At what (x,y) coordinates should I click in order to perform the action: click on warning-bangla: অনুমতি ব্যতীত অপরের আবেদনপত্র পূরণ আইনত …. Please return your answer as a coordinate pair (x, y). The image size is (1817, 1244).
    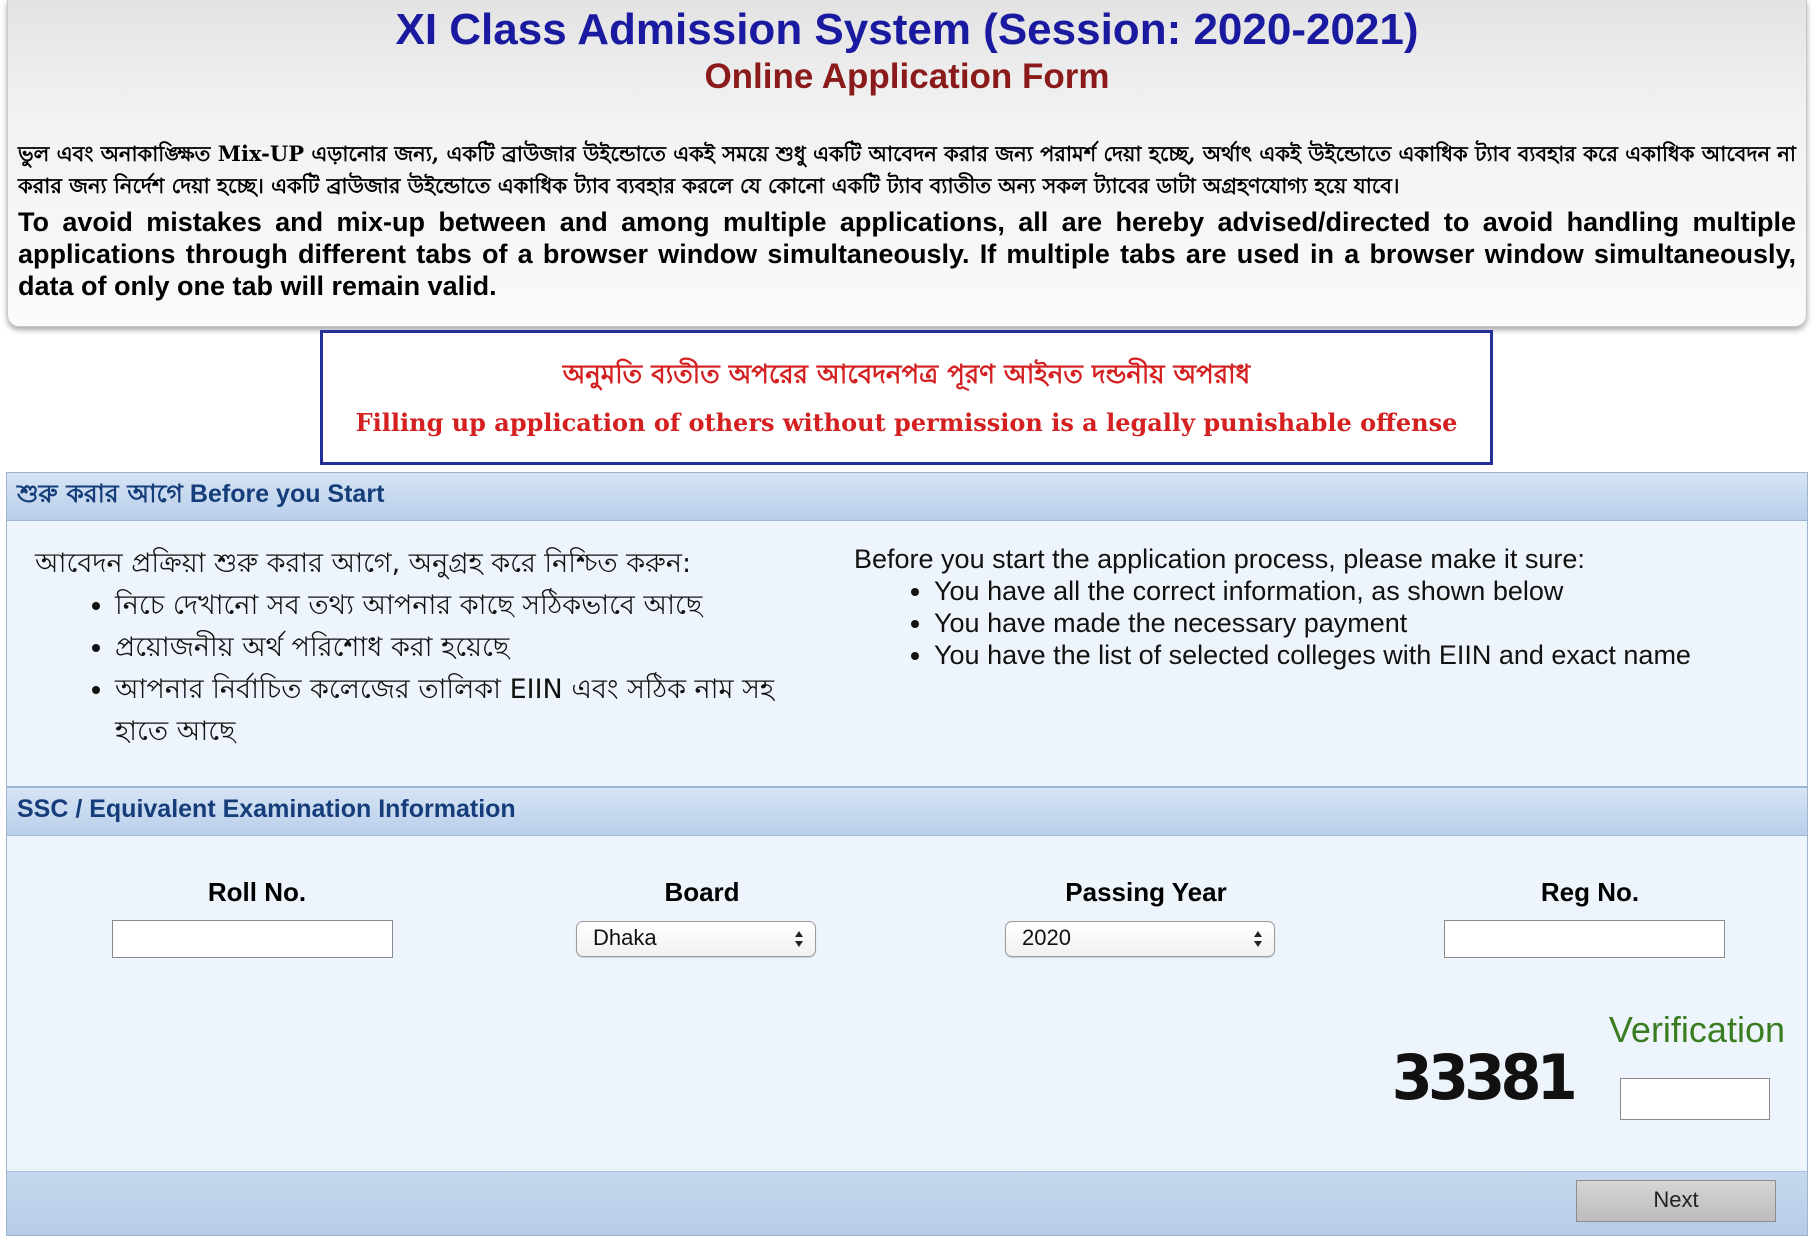
    Looking at the image, I should click on (906, 375).